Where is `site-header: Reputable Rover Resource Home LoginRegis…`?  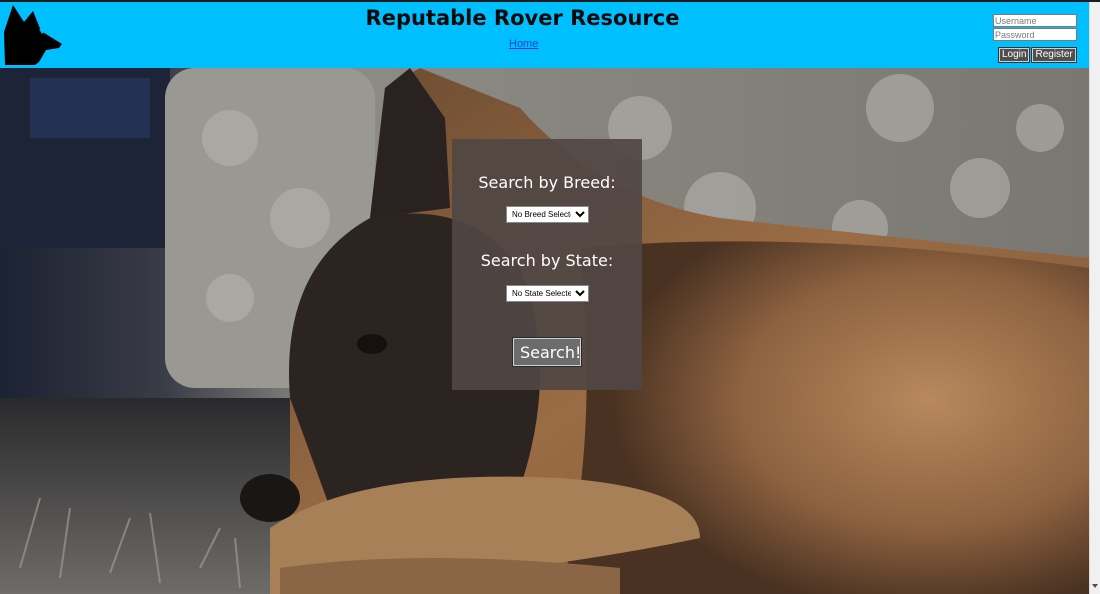 site-header: Reputable Rover Resource Home LoginRegis… is located at coordinates (544, 35).